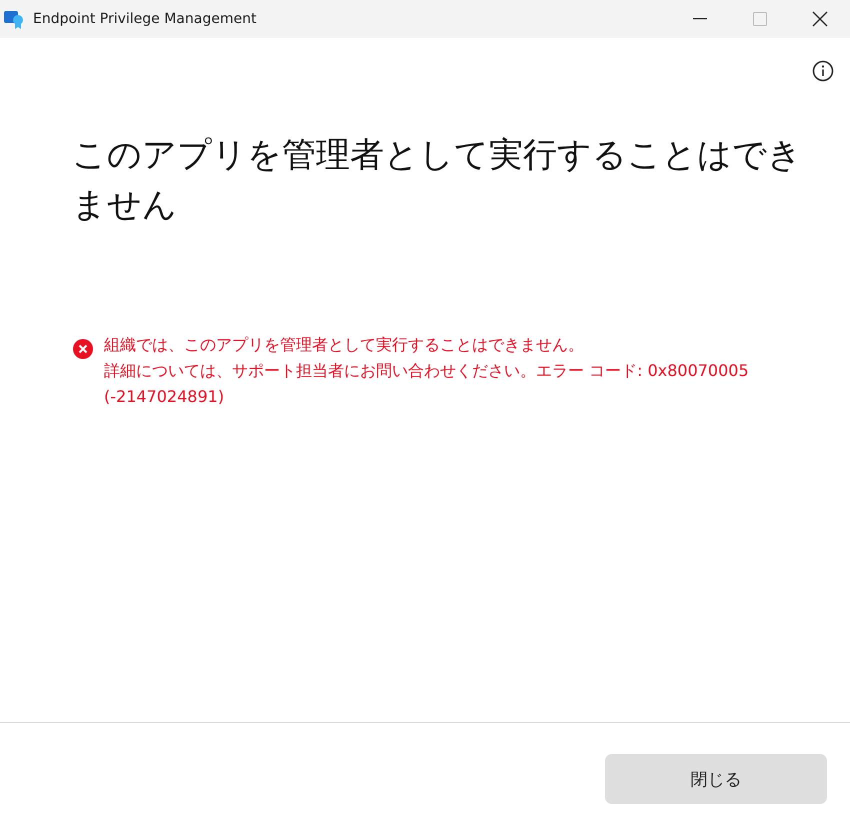 The image size is (850, 821). What do you see at coordinates (820, 19) in the screenshot?
I see `close-icon` at bounding box center [820, 19].